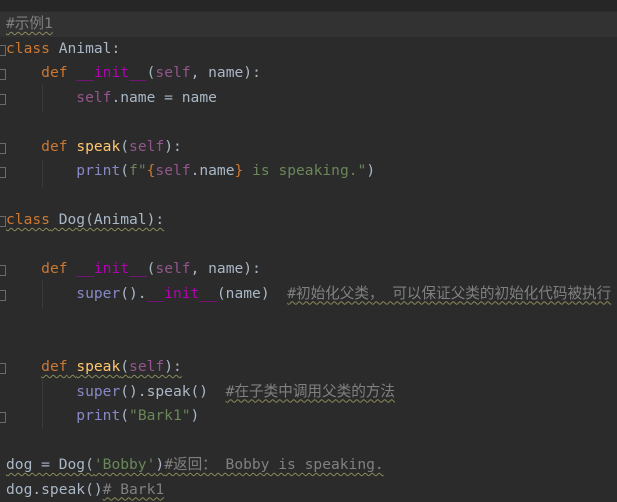 The height and width of the screenshot is (502, 617). I want to click on code-line: super().speak() #在子类中调用父类的方法, so click(311, 392).